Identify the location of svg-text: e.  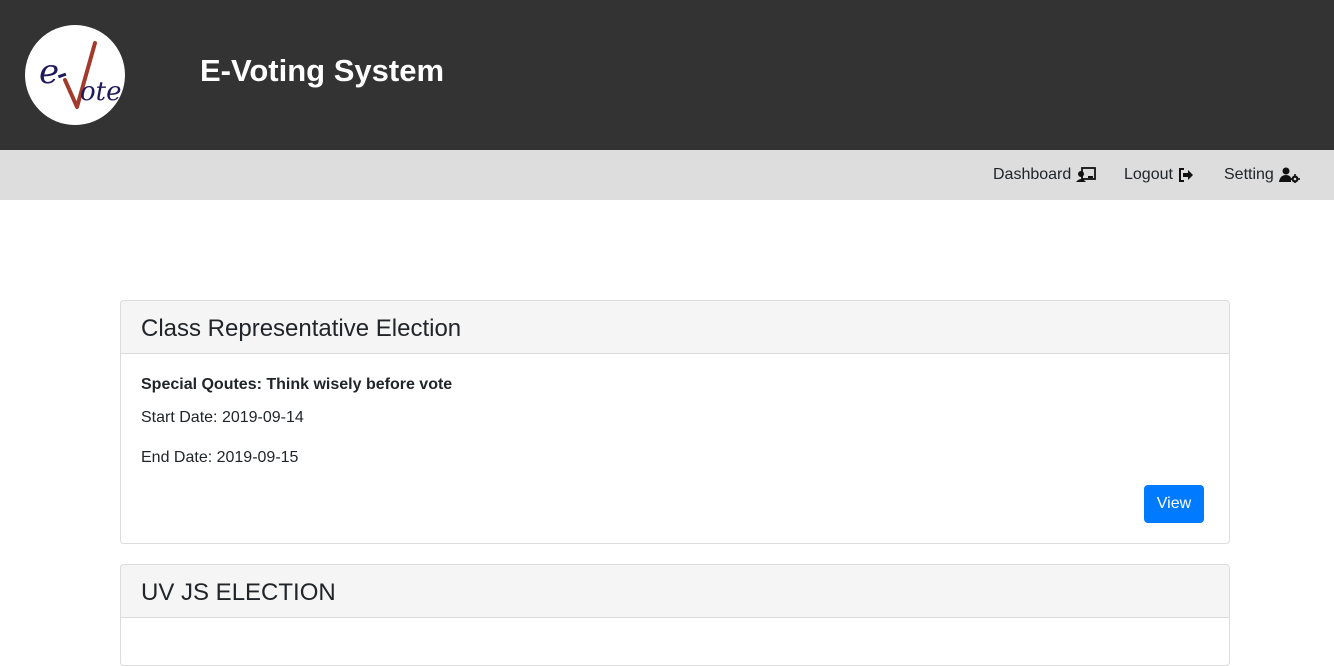
(49, 72).